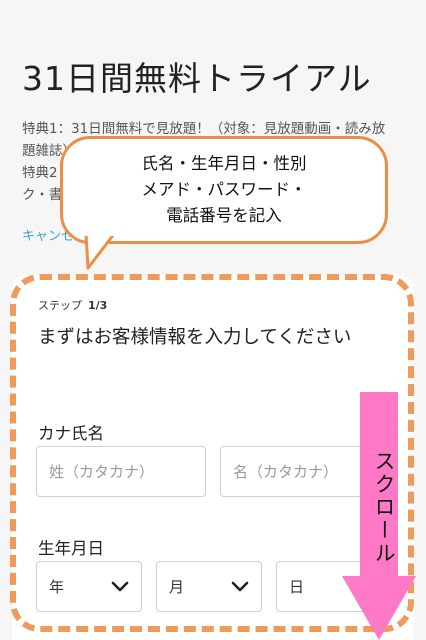 Image resolution: width=426 pixels, height=640 pixels. What do you see at coordinates (224, 163) in the screenshot?
I see `callout-line: 氏名・生年月日・性別` at bounding box center [224, 163].